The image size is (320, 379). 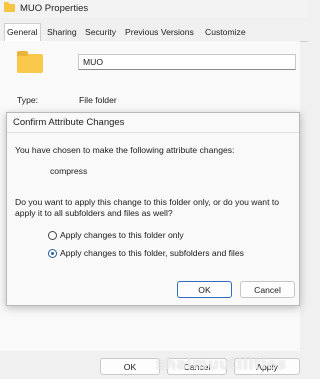 I want to click on dialog-ok-button: OK, so click(x=204, y=289).